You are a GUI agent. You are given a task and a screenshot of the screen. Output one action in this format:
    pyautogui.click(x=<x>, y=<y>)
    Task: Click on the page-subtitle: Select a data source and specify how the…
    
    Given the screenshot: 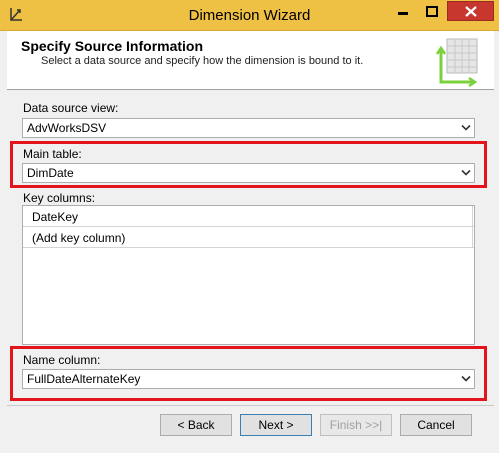 What is the action you would take?
    pyautogui.click(x=202, y=61)
    